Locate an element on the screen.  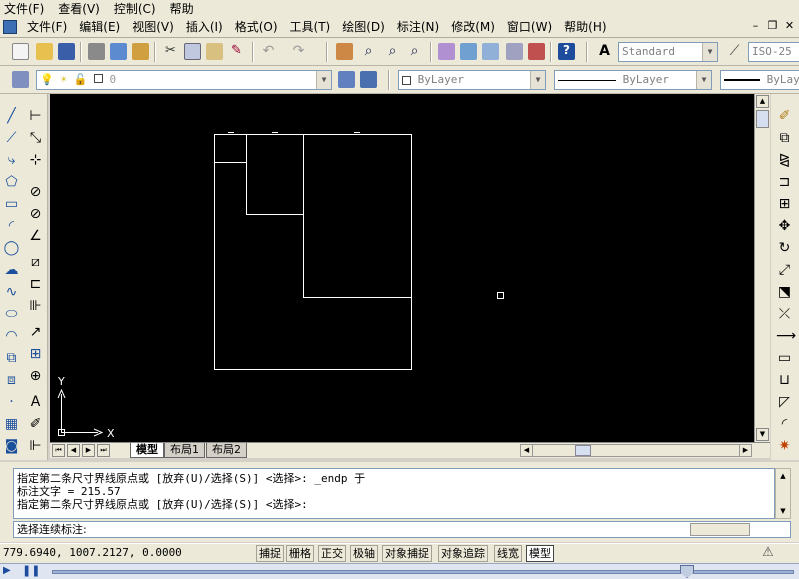
zoom-previous-icon: ⌕ is located at coordinates (414, 51).